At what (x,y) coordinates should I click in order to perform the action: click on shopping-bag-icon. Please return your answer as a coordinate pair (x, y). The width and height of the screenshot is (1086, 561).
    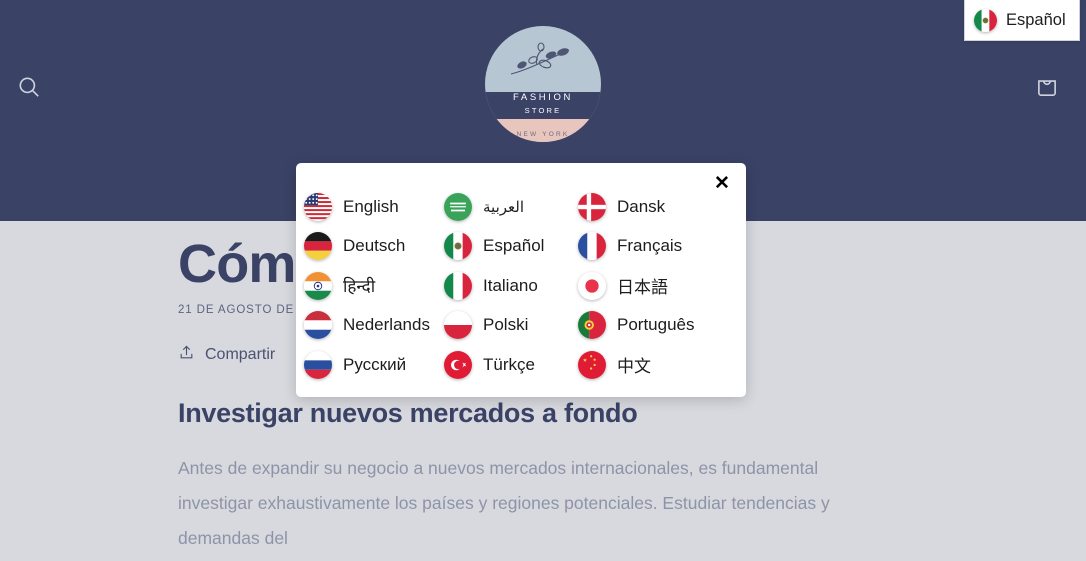
    Looking at the image, I should click on (1047, 89).